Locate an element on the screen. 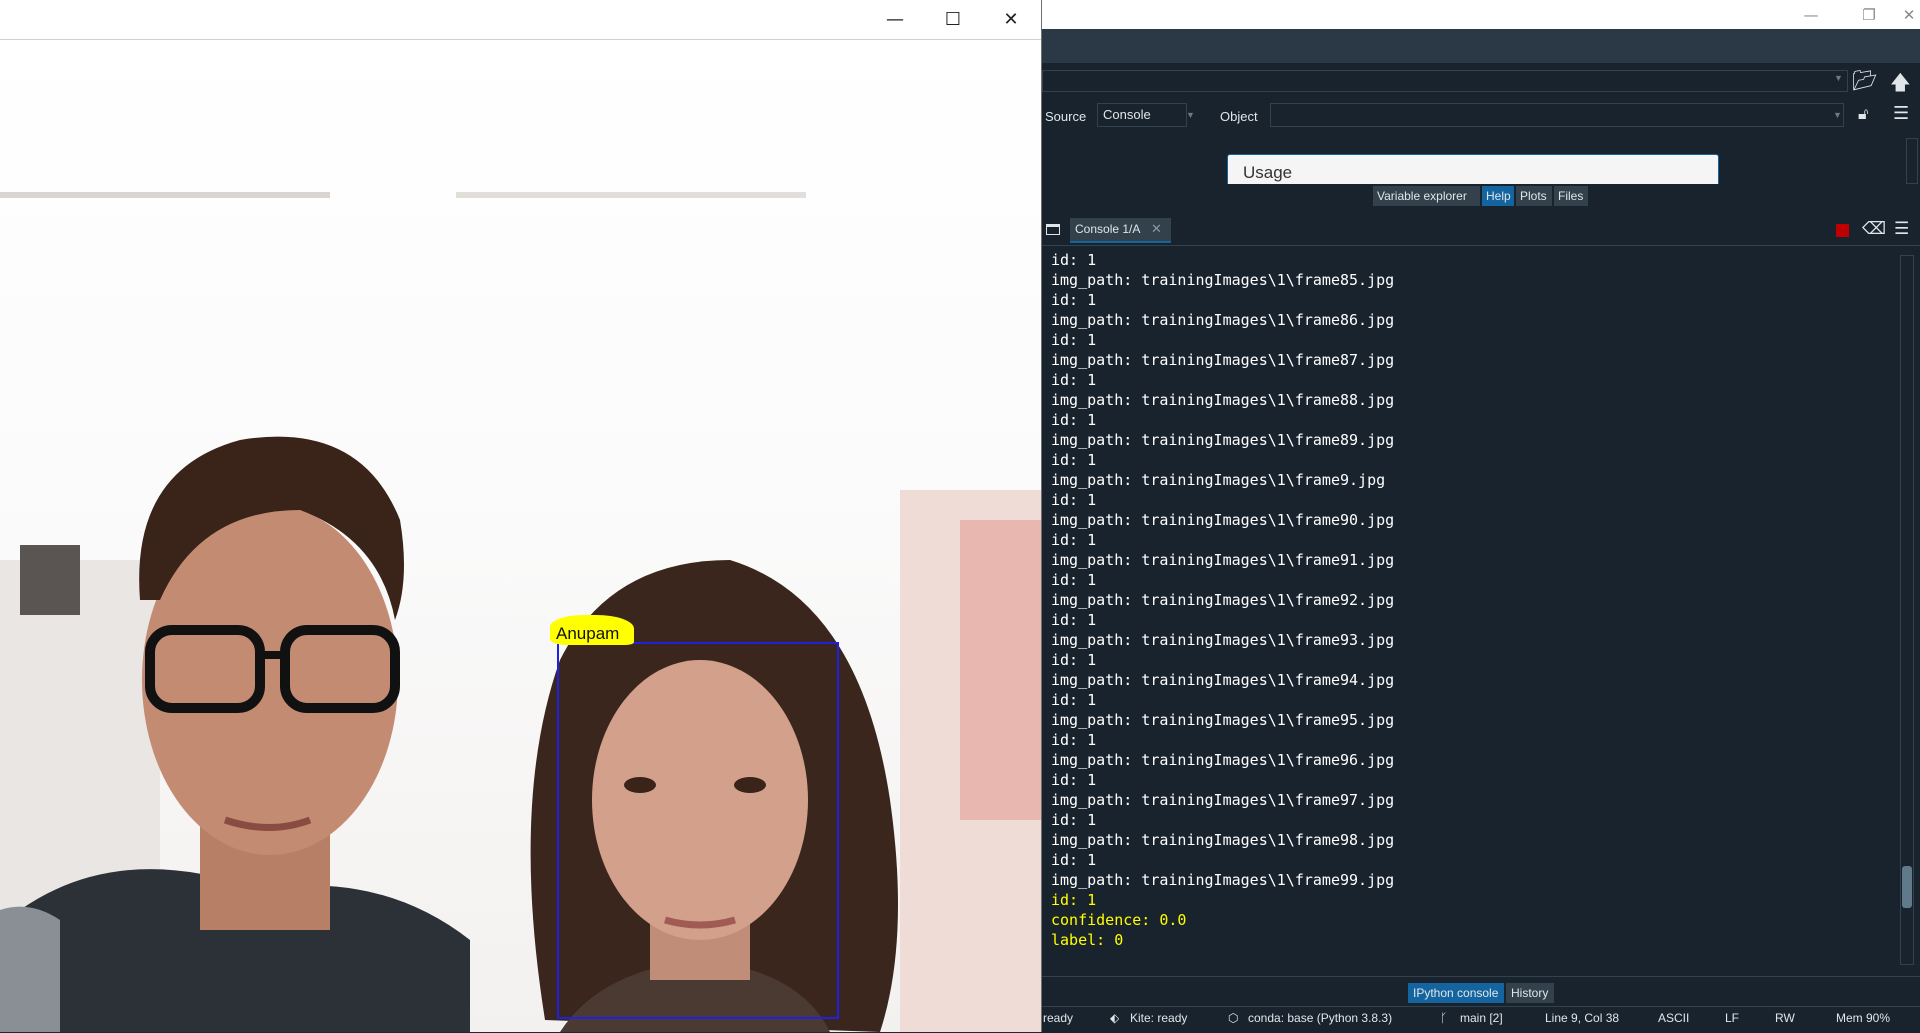 The image size is (1920, 1033). console-line: img_path: trainingImages\1\frame93.jpg is located at coordinates (1223, 640).